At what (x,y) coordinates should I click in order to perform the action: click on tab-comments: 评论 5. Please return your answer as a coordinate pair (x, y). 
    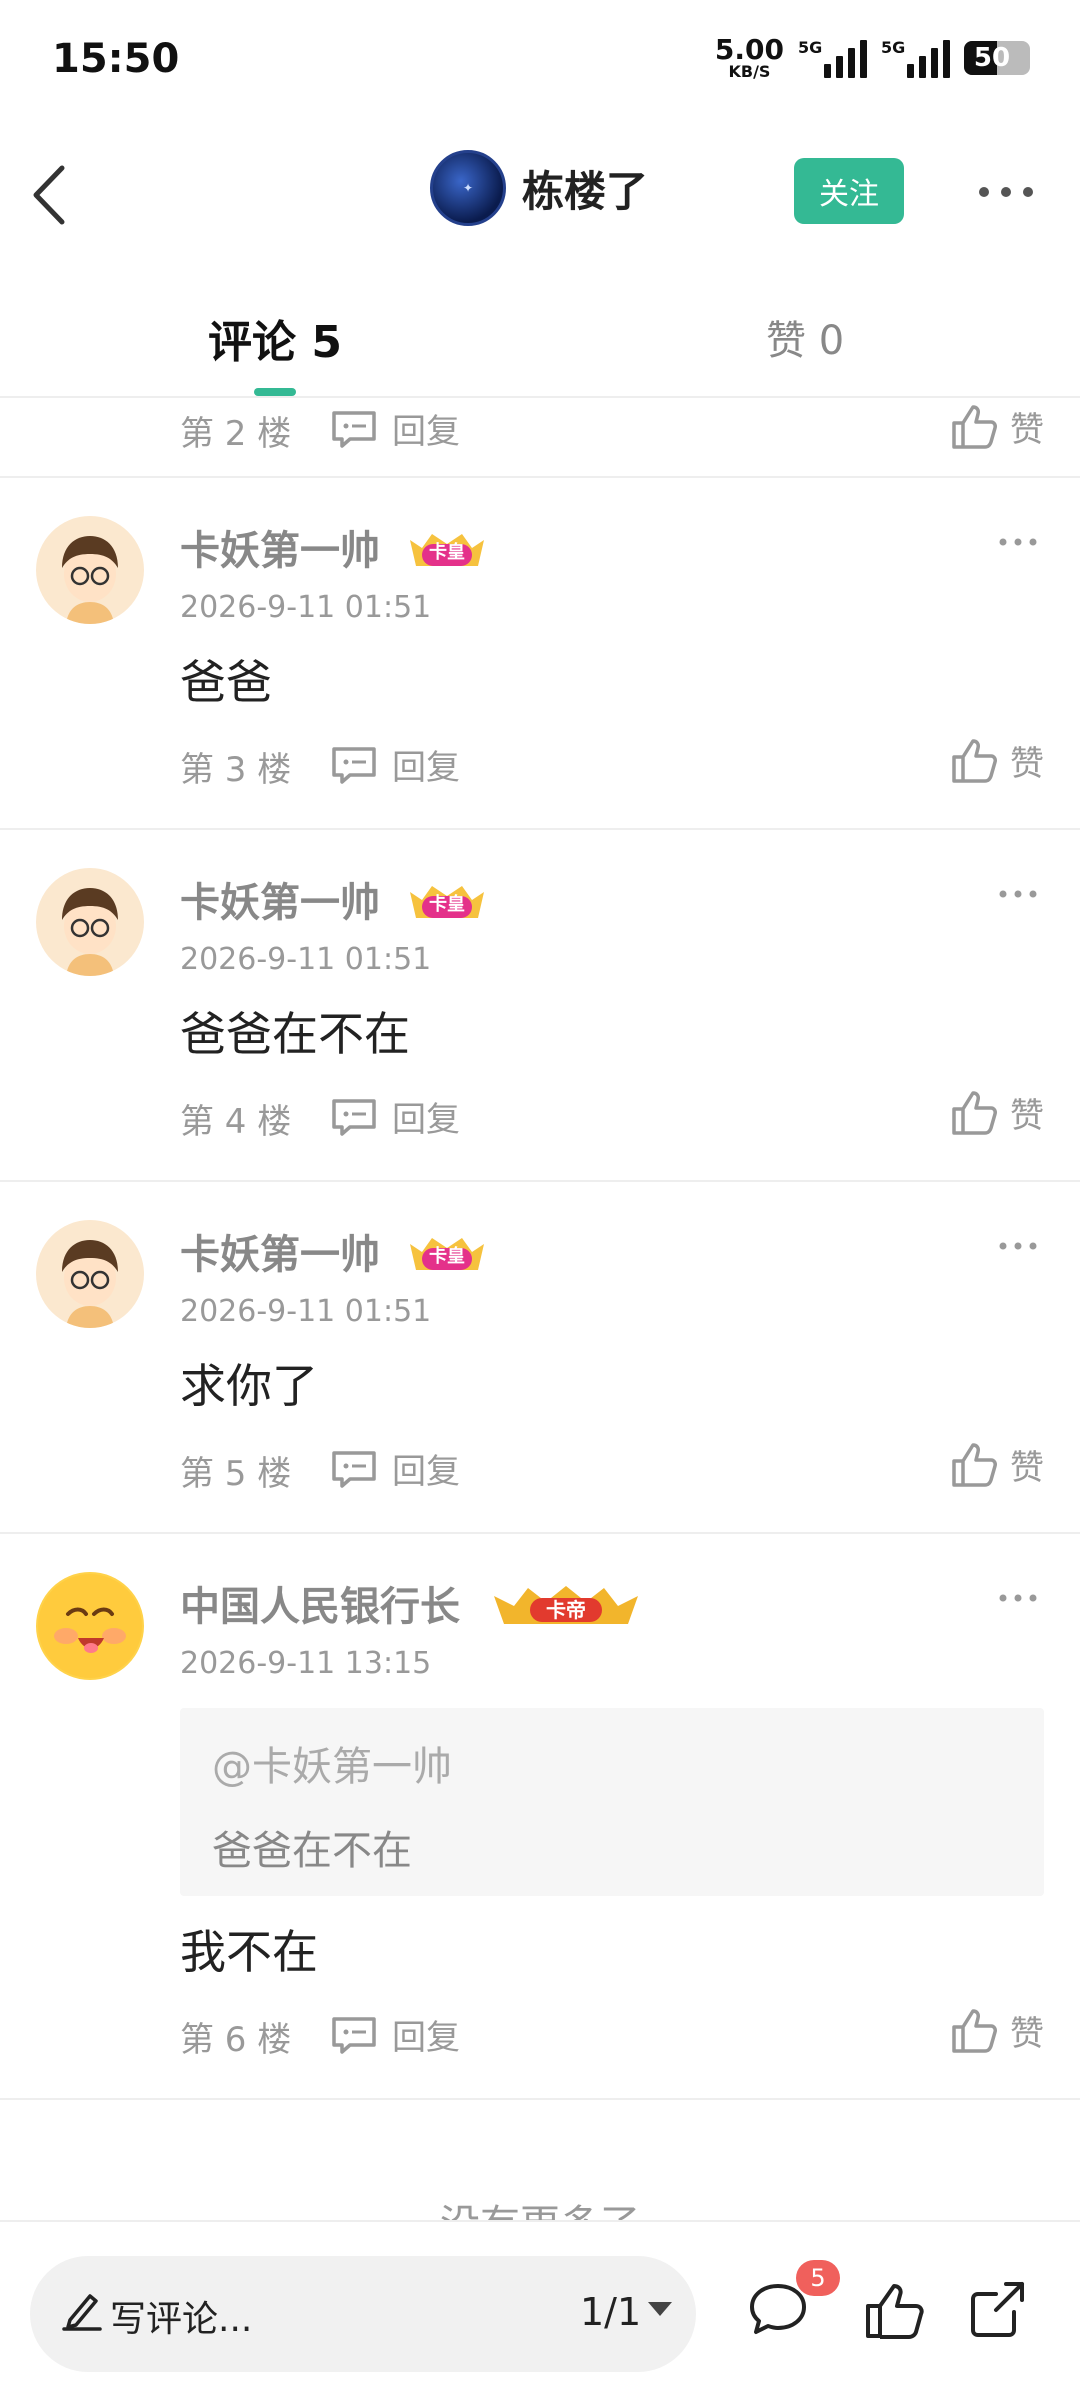
    Looking at the image, I should click on (275, 338).